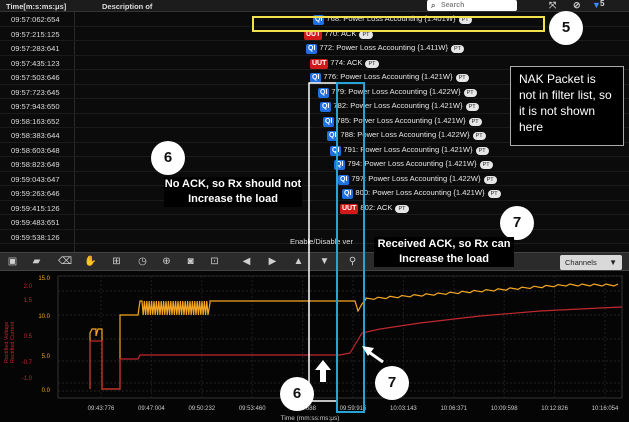 The height and width of the screenshot is (422, 629). I want to click on search-placeholder: Search, so click(453, 5).